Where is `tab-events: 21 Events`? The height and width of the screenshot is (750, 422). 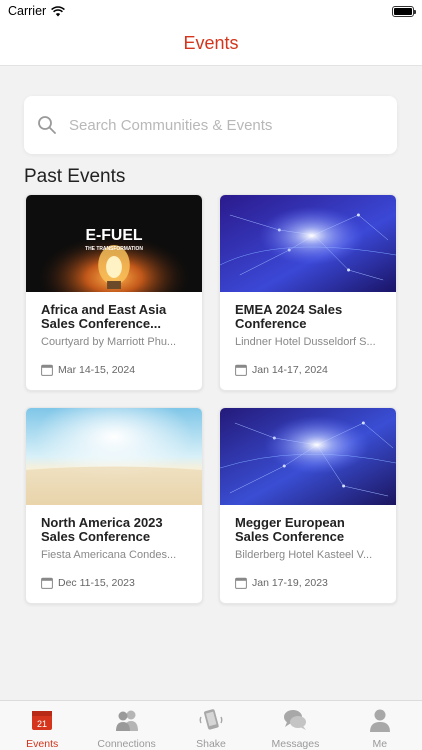
tab-events: 21 Events is located at coordinates (42, 725).